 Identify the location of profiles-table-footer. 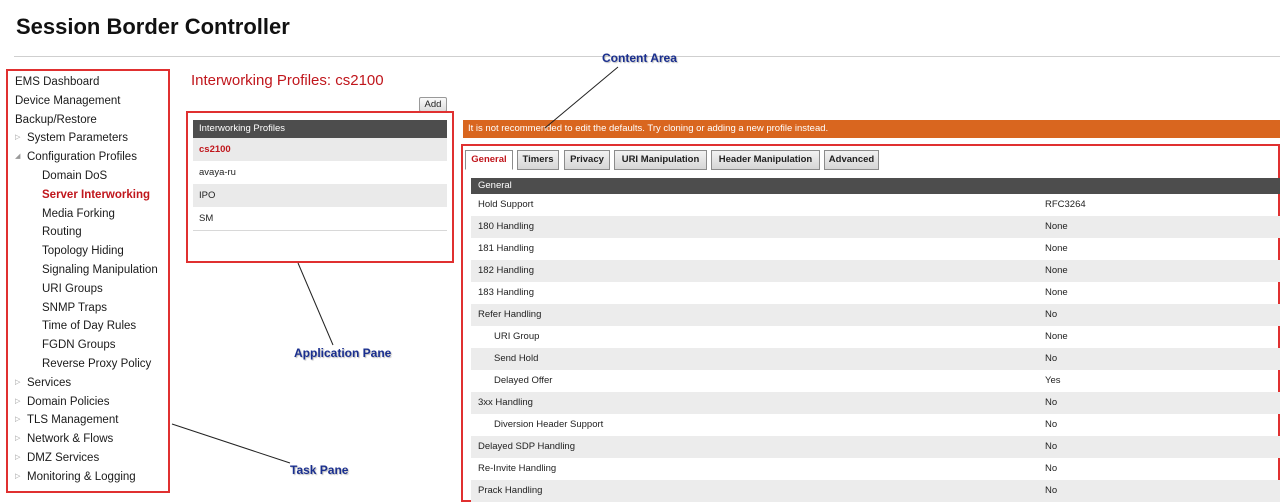
(320, 243).